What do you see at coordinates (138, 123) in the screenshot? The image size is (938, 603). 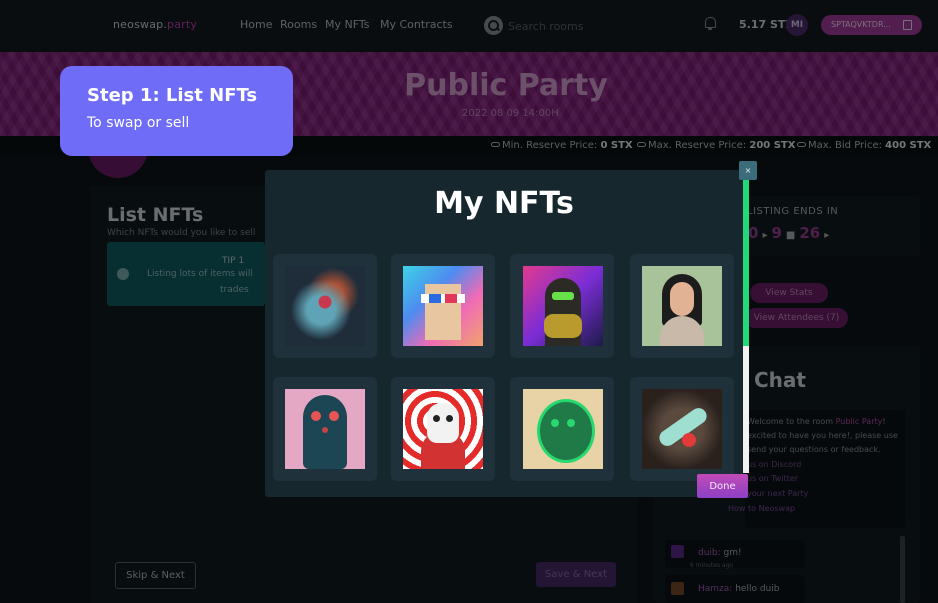 I see `tooltip-subtitle: To swap or sell` at bounding box center [138, 123].